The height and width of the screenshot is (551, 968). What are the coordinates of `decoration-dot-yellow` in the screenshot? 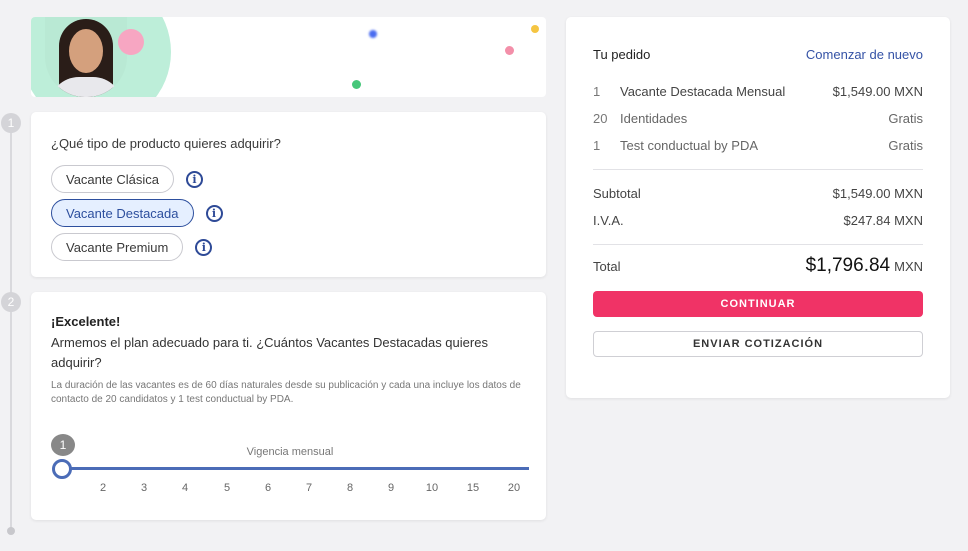 It's located at (535, 29).